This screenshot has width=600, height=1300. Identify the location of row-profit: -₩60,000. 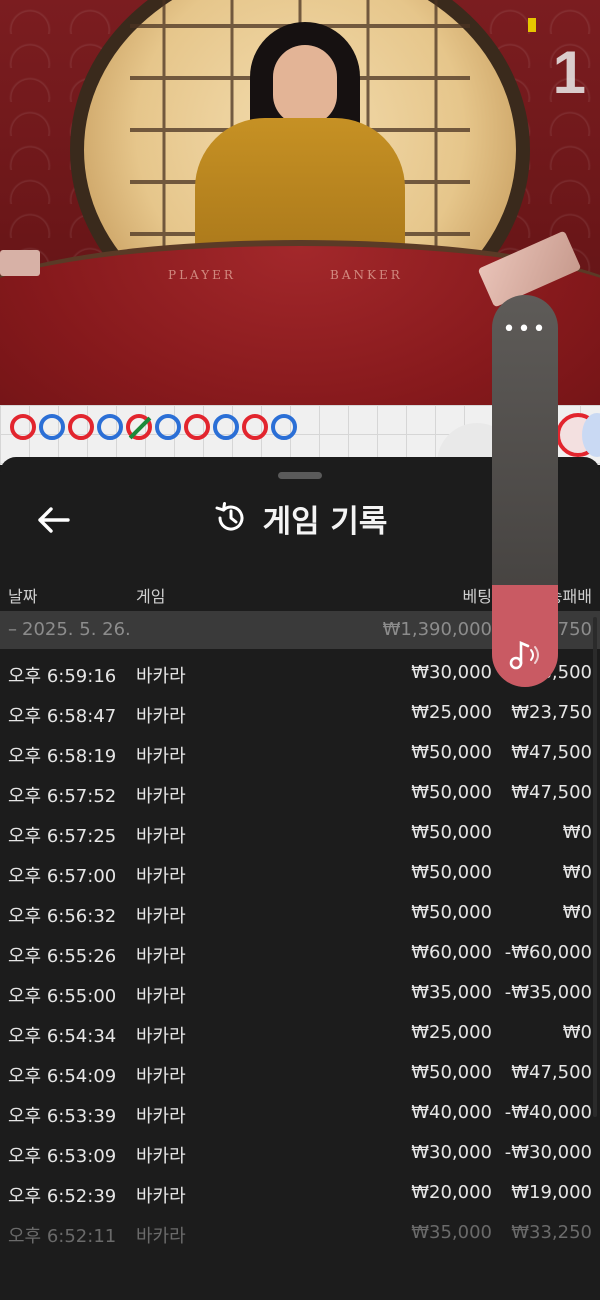
(548, 952).